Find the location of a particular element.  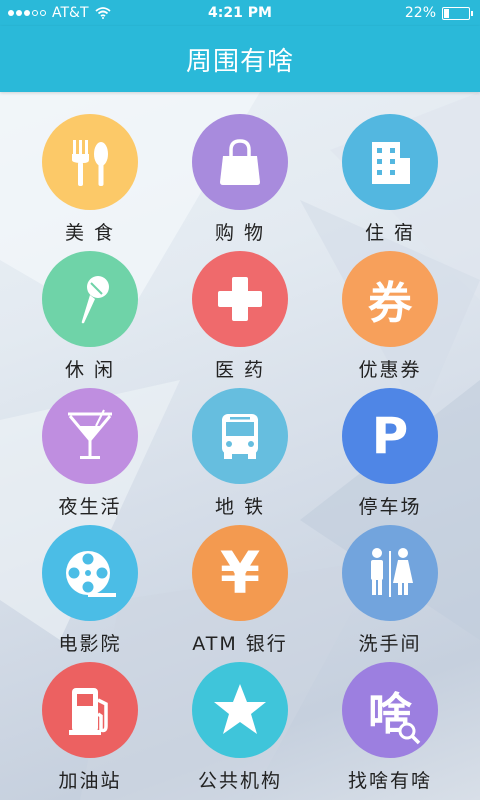

category-item: 加油站 is located at coordinates (90, 718).